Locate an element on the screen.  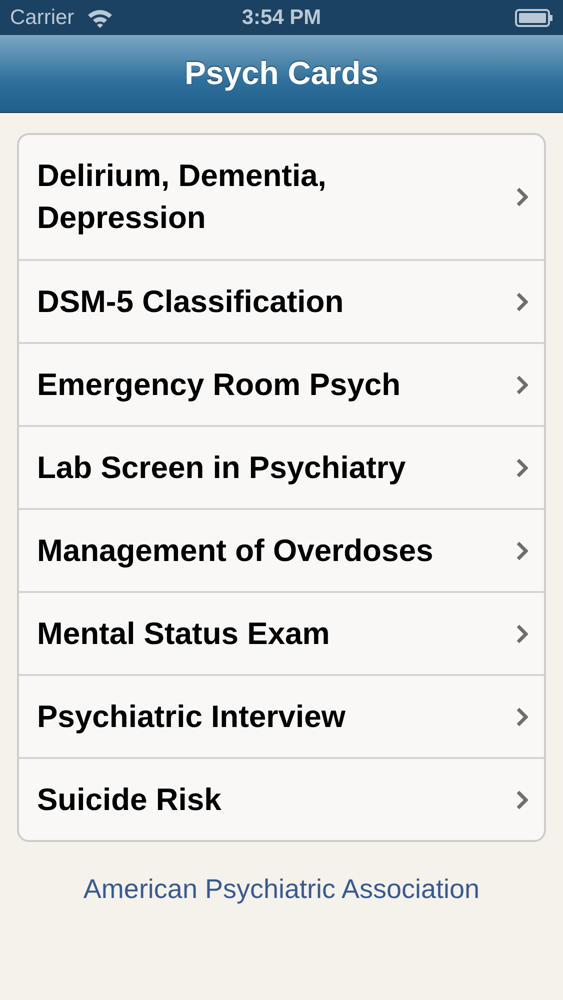
list-item: DSM-5 Classification is located at coordinates (281, 300).